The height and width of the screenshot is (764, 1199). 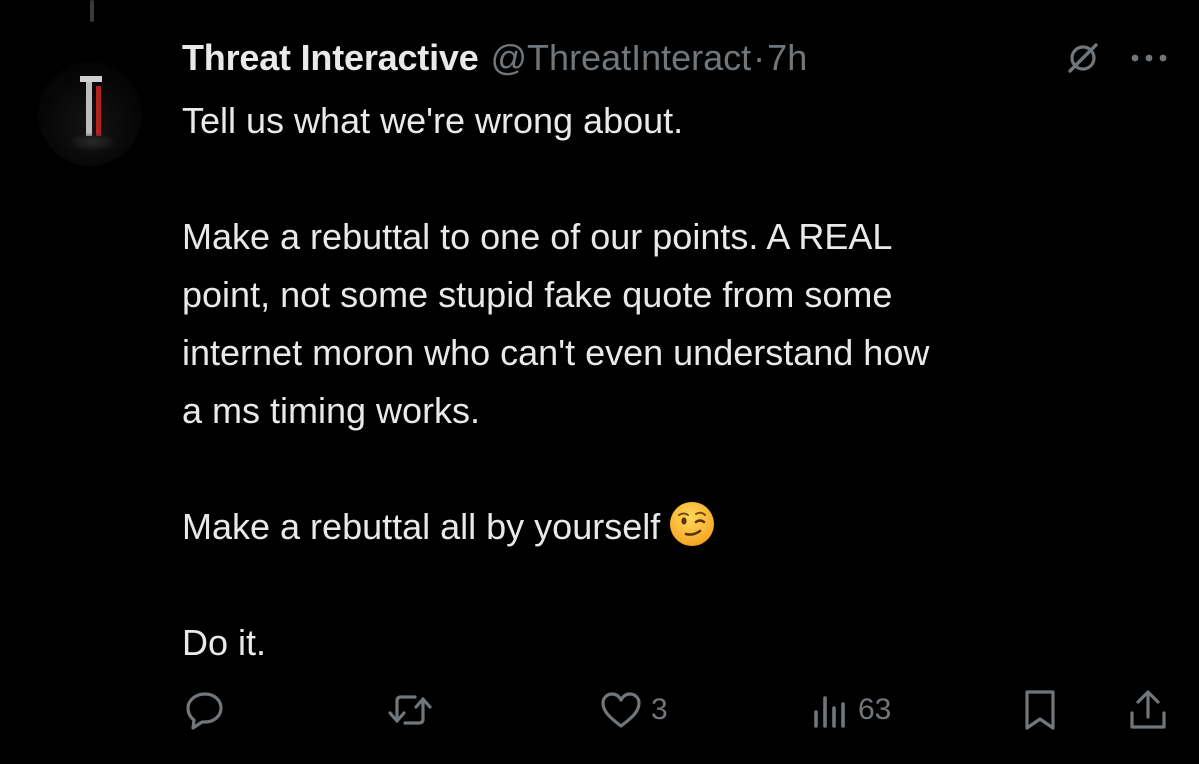 I want to click on retweet-icon, so click(x=410, y=710).